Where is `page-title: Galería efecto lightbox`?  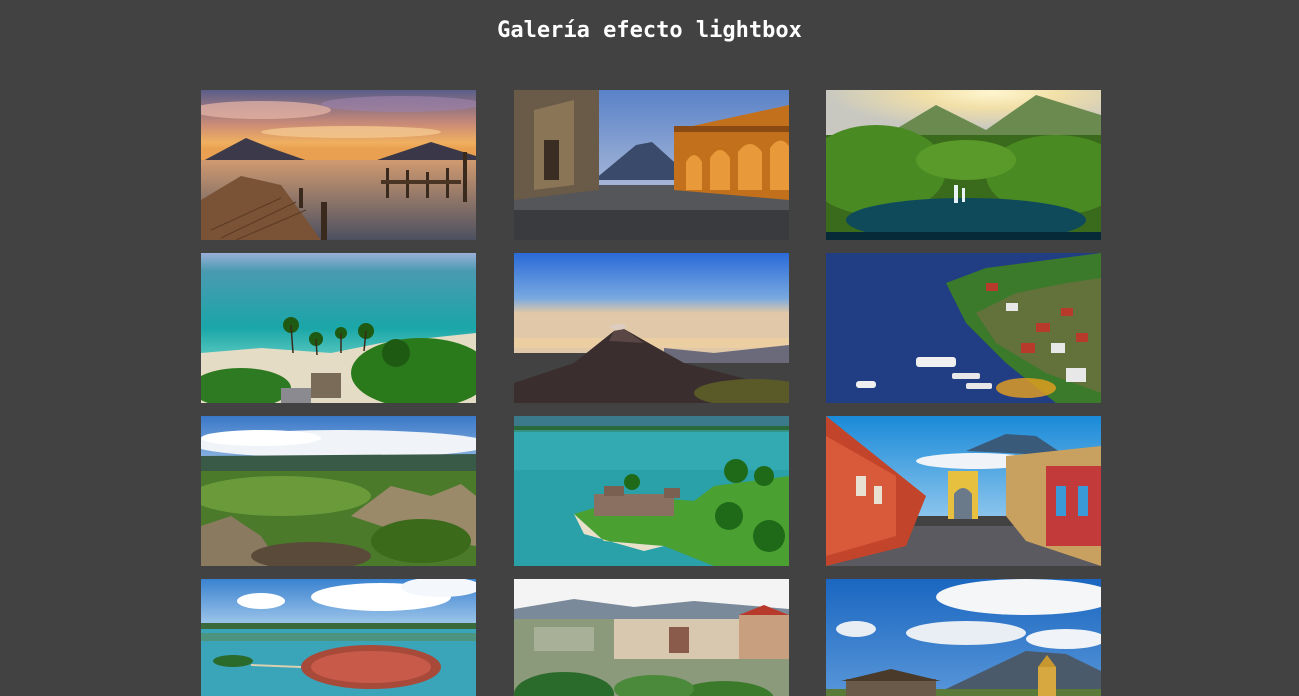
page-title: Galería efecto lightbox is located at coordinates (649, 30).